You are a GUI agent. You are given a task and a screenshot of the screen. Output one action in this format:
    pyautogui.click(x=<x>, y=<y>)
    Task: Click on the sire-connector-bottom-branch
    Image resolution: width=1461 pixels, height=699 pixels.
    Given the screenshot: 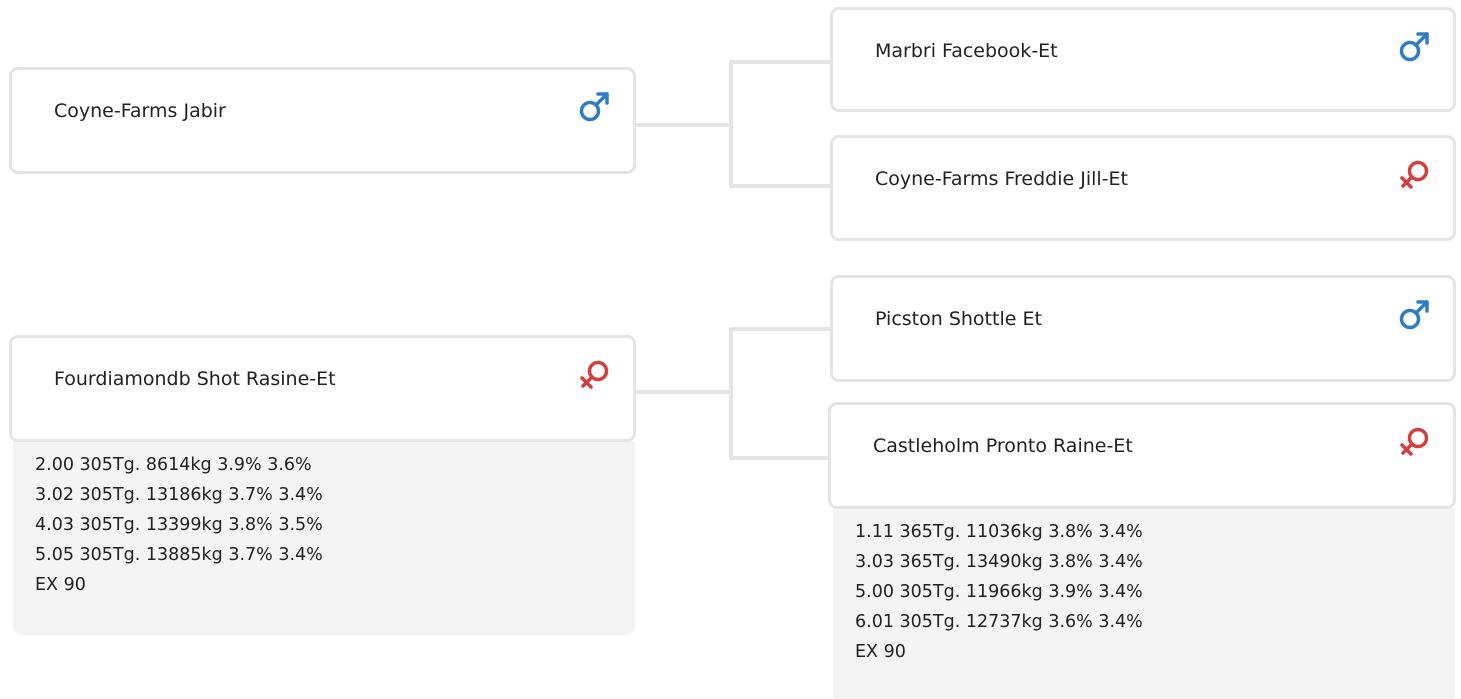 What is the action you would take?
    pyautogui.click(x=780, y=186)
    